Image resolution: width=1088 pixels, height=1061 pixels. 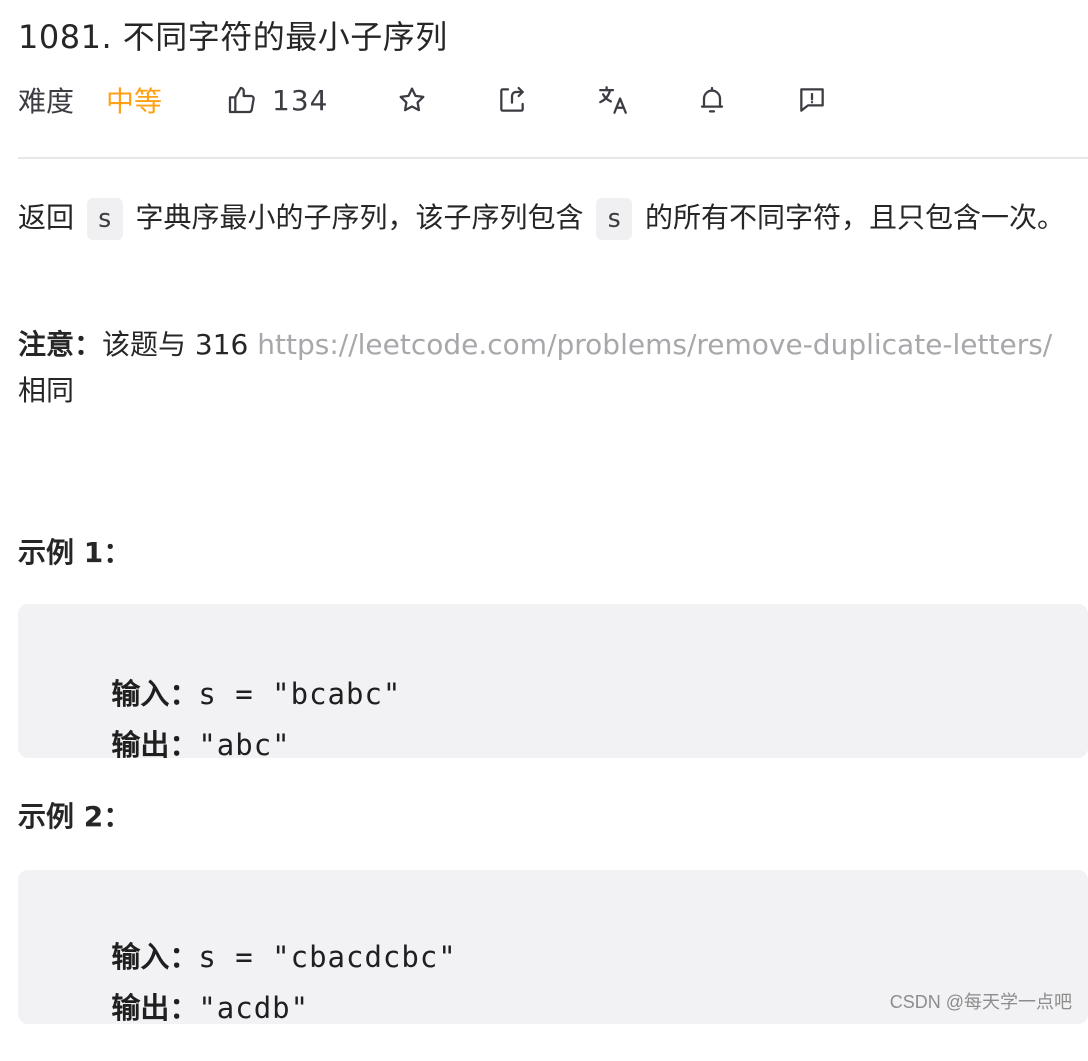 What do you see at coordinates (233, 37) in the screenshot?
I see `problem-title: 1081. 不同字符的最小子序列` at bounding box center [233, 37].